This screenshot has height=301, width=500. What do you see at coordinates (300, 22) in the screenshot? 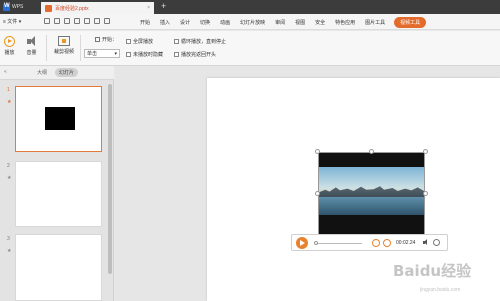
I see `tab-7: 视图` at bounding box center [300, 22].